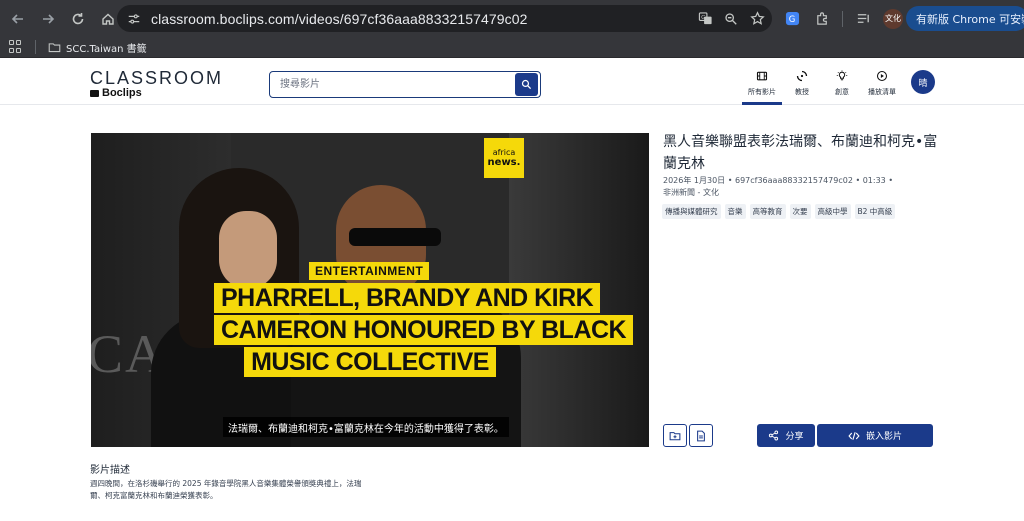 This screenshot has height=521, width=1024. I want to click on sunglasses, so click(395, 237).